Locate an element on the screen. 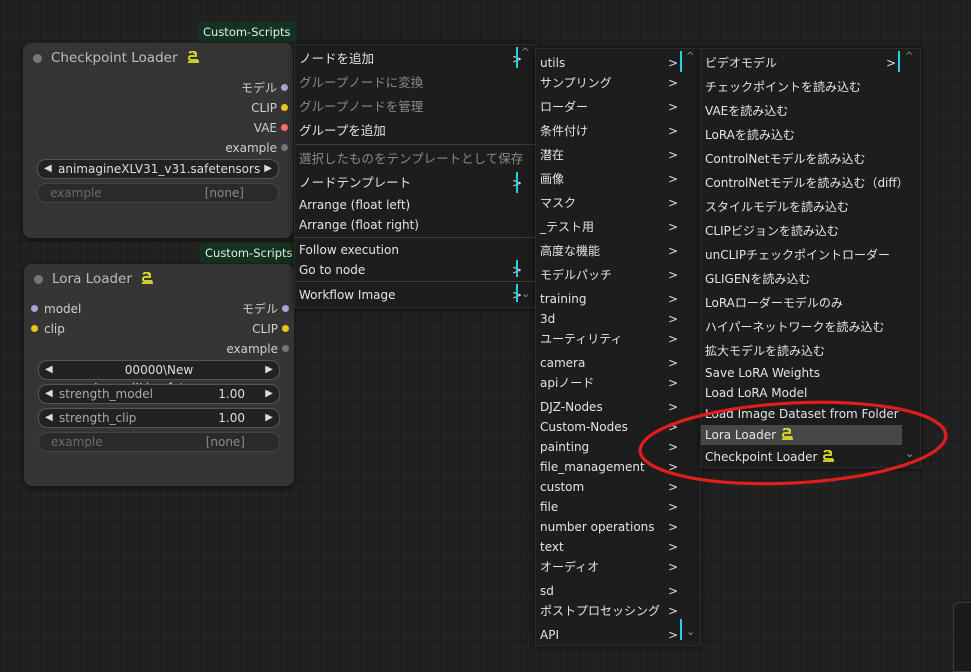  menu-item-workflow-image: Workflow Image> is located at coordinates (415, 295).